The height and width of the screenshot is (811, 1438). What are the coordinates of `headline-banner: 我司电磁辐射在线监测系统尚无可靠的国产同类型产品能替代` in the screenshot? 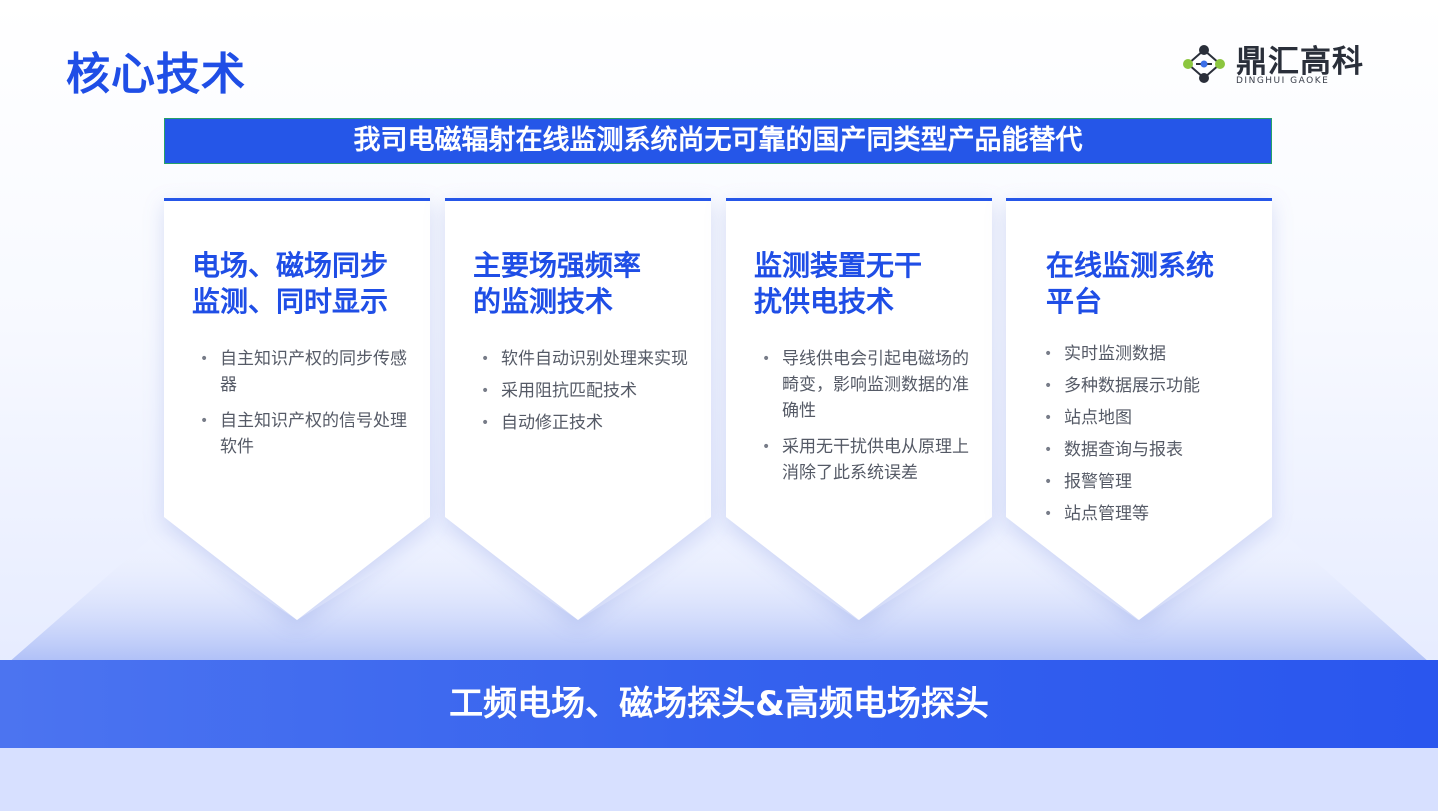 It's located at (718, 141).